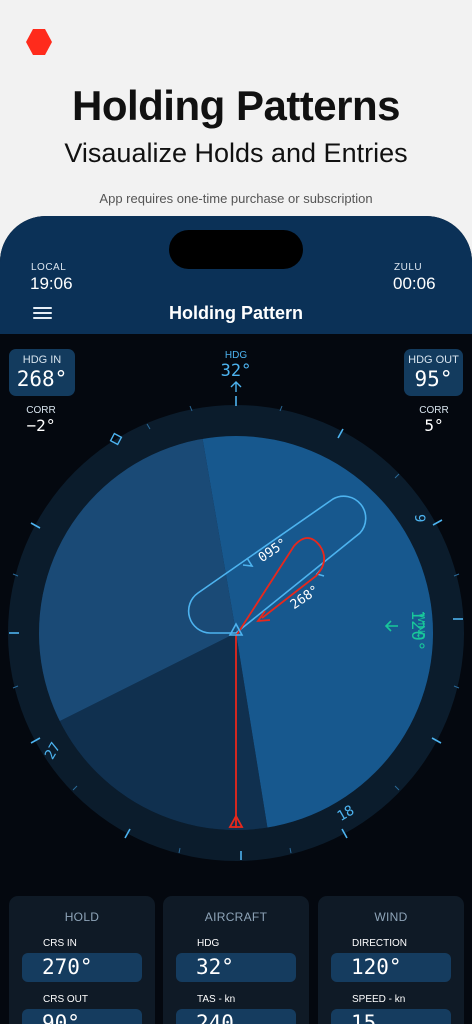 This screenshot has width=472, height=1024. I want to click on hdg-out-label: HDG OUT, so click(433, 360).